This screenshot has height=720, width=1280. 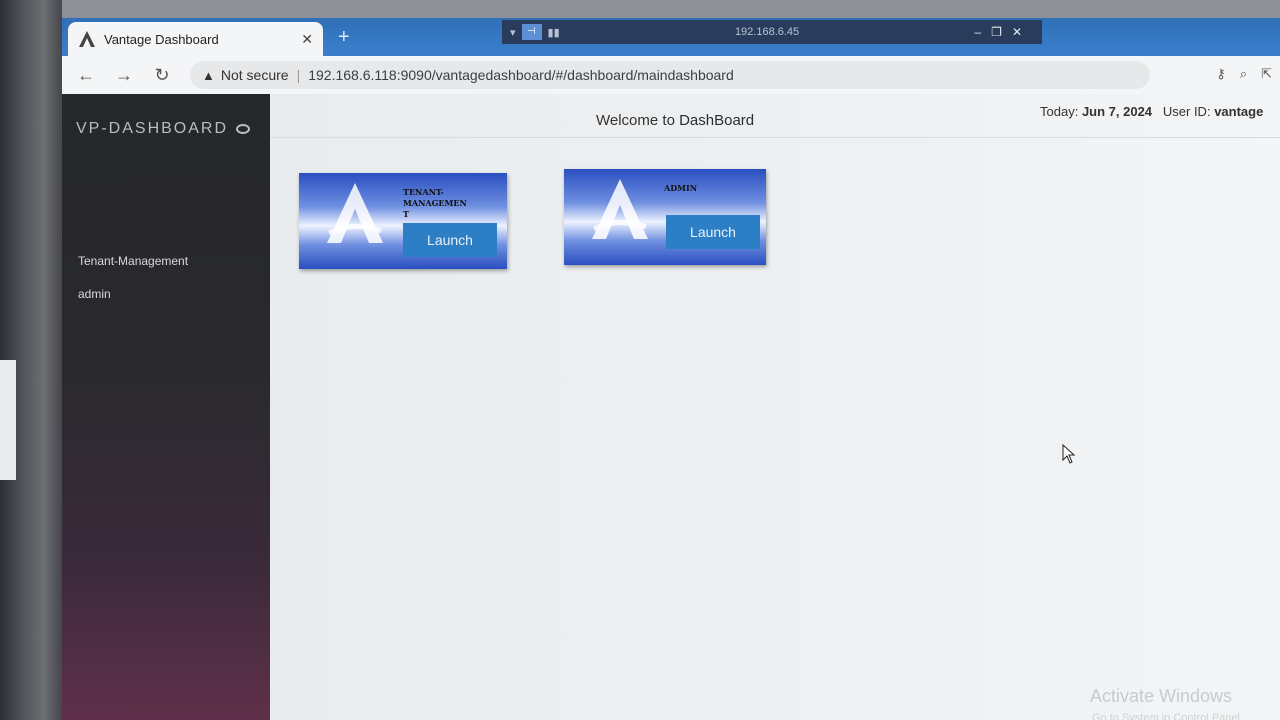 What do you see at coordinates (1161, 696) in the screenshot?
I see `activate-windows-watermark: Activate Windows` at bounding box center [1161, 696].